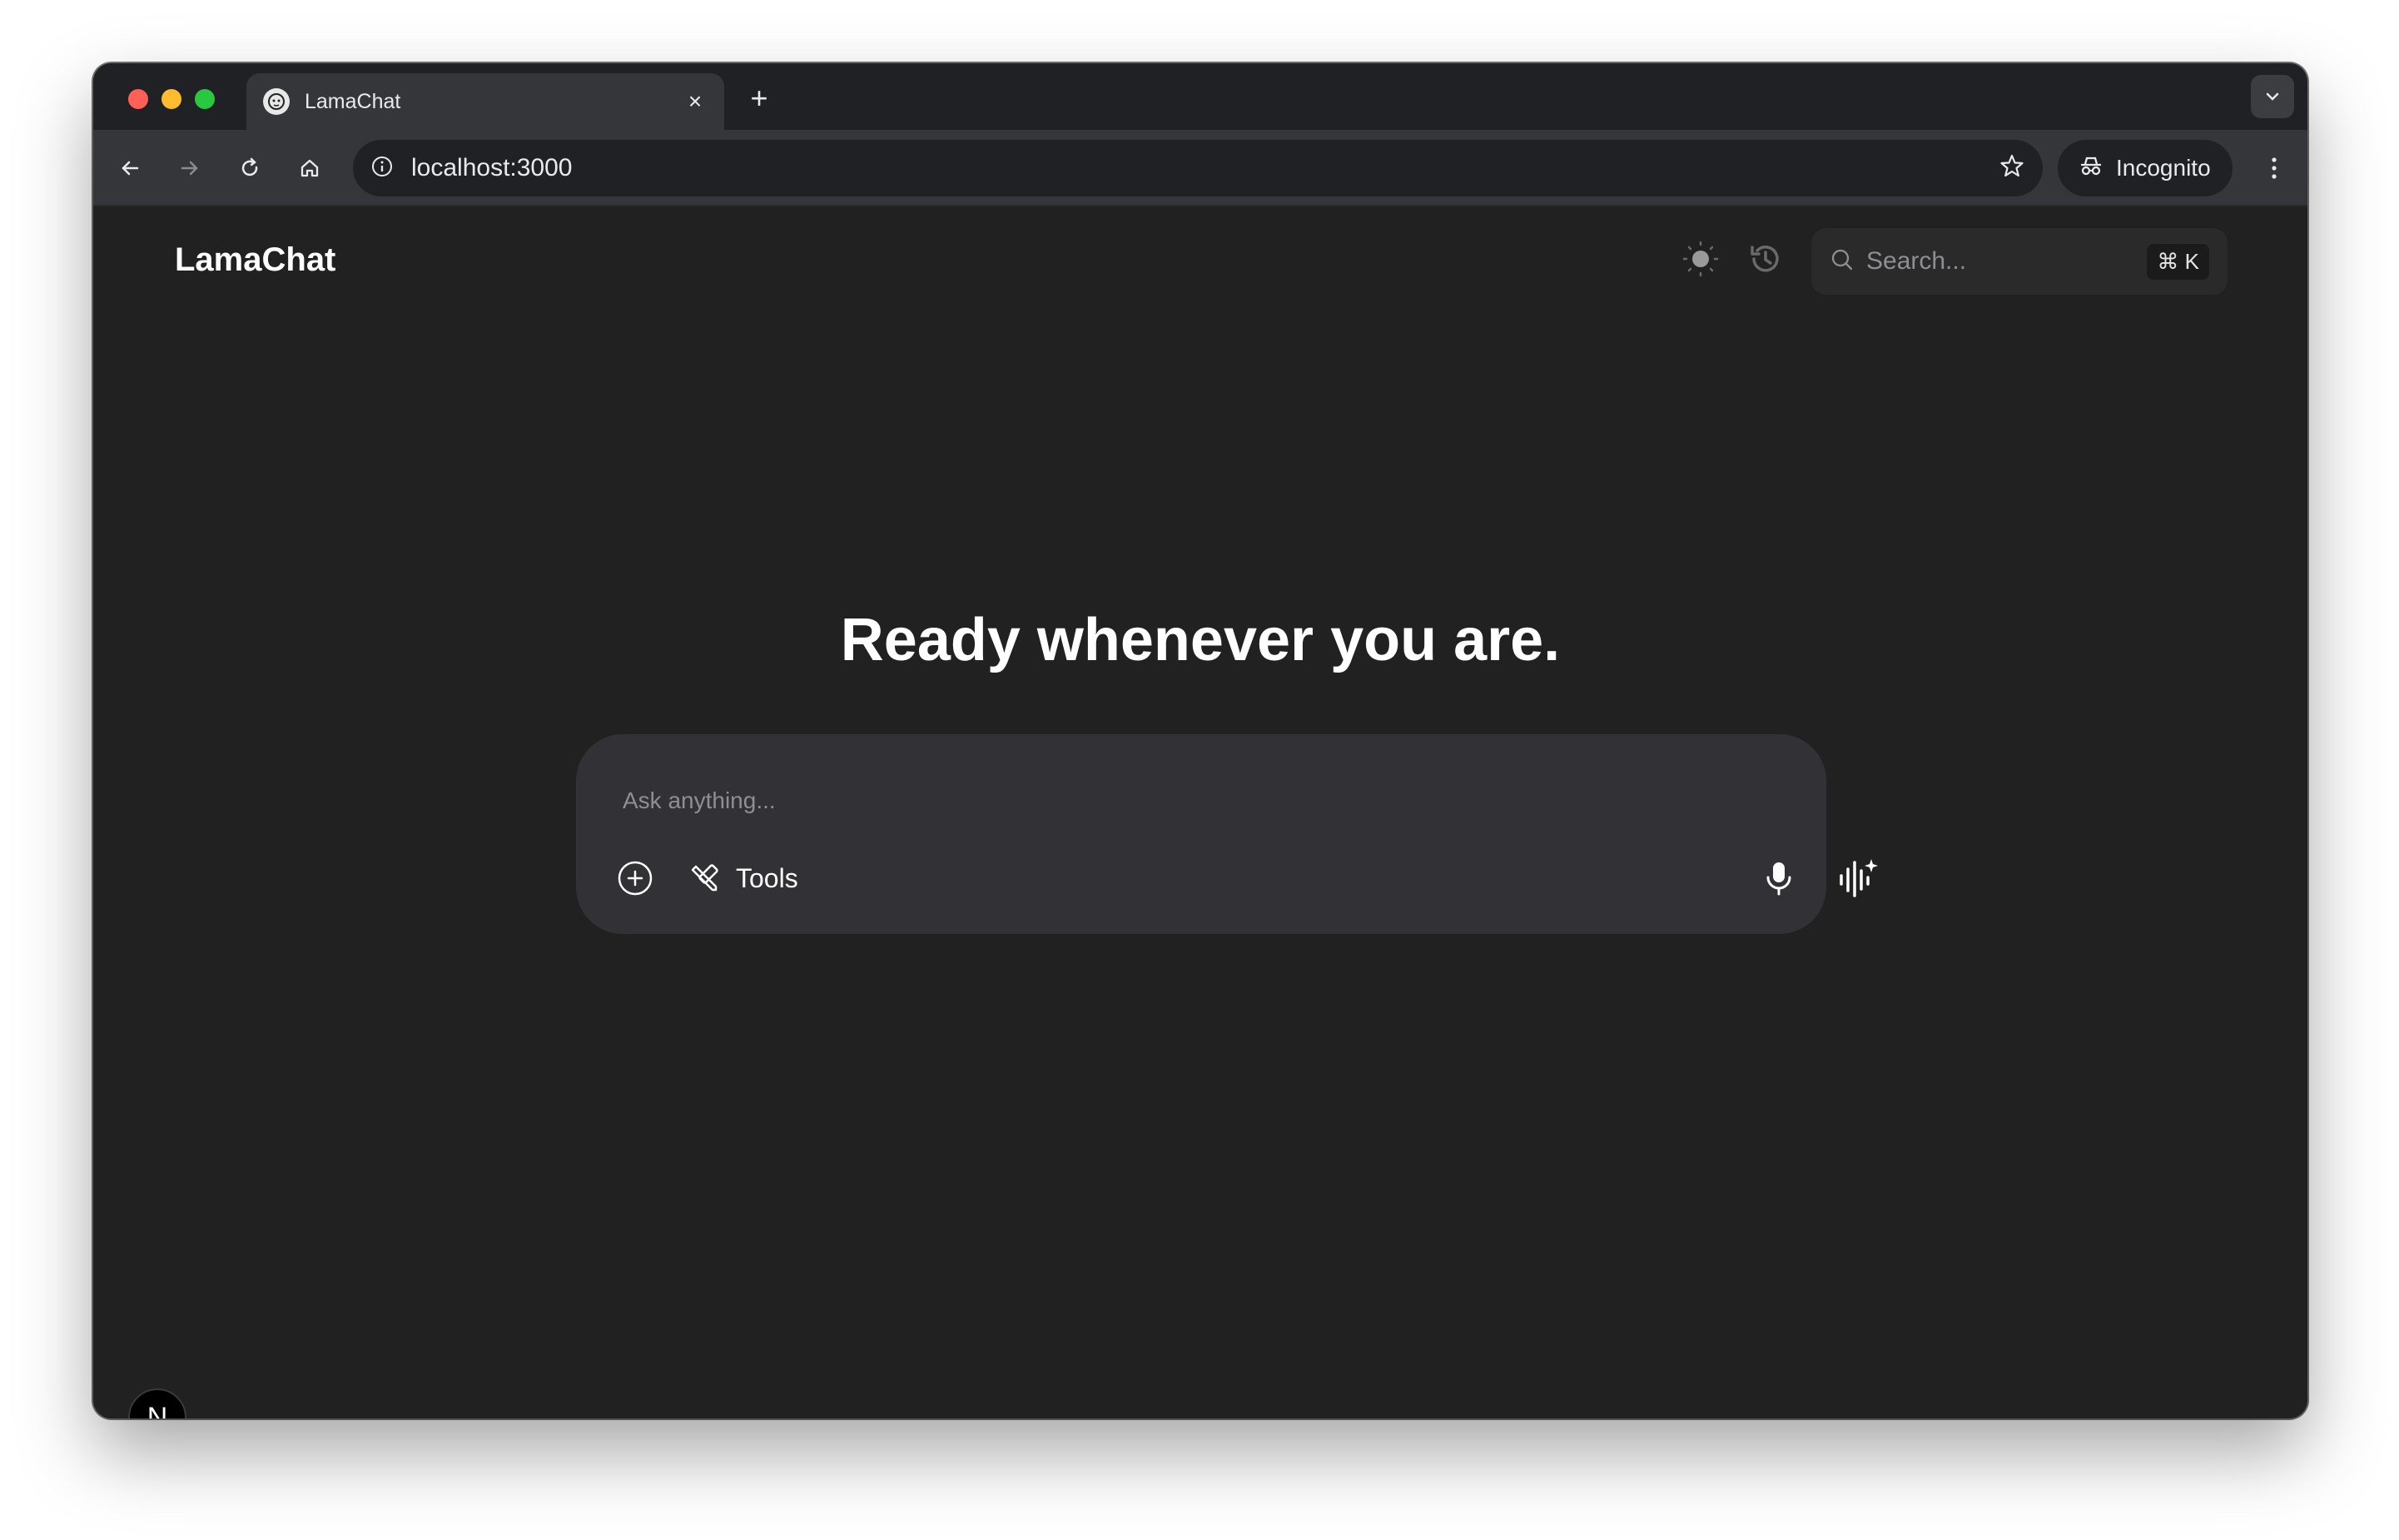  I want to click on more-menu-icon, so click(2274, 168).